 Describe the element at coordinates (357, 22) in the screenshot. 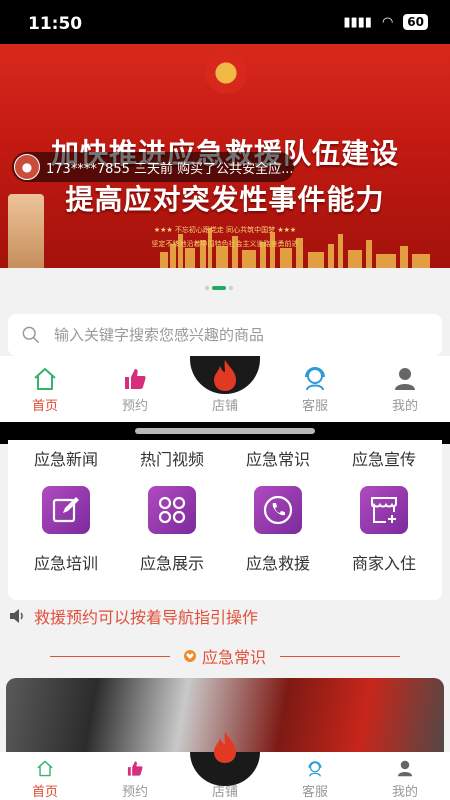

I see `signal-icon: ▮▮▮▮` at that location.